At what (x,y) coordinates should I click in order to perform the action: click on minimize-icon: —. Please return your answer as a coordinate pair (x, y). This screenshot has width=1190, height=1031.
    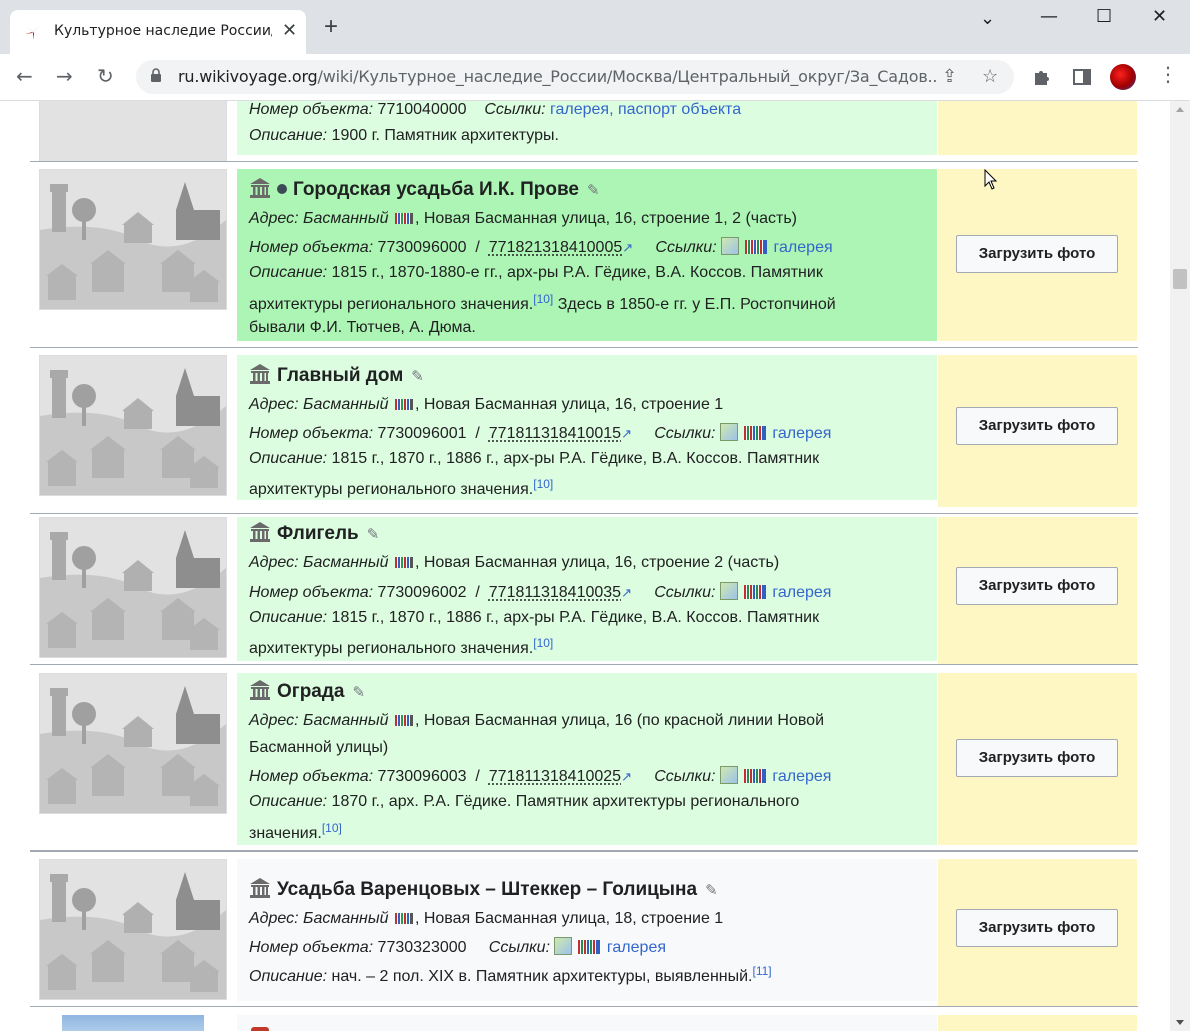
    Looking at the image, I should click on (1049, 16).